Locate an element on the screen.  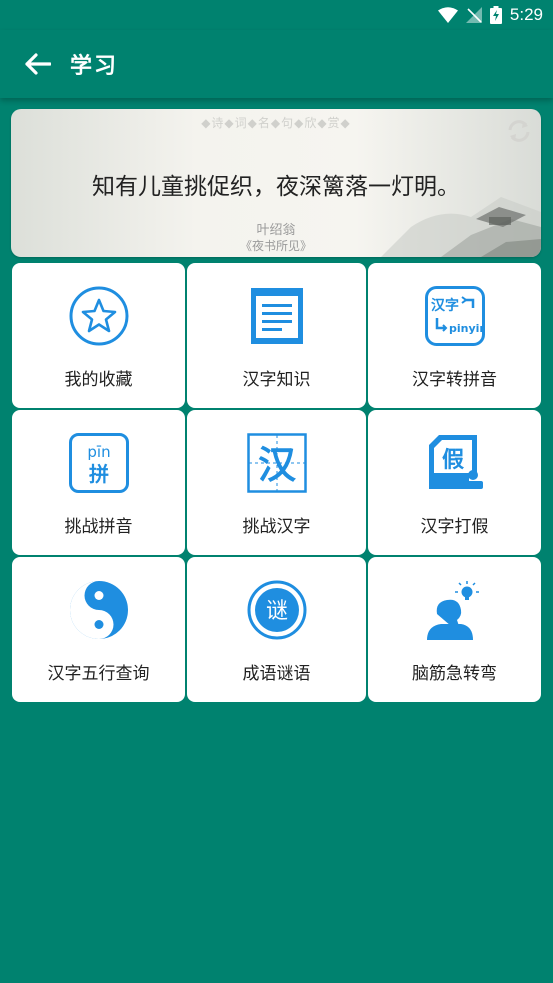
tile-label: 脑筋急转弯 is located at coordinates (454, 674).